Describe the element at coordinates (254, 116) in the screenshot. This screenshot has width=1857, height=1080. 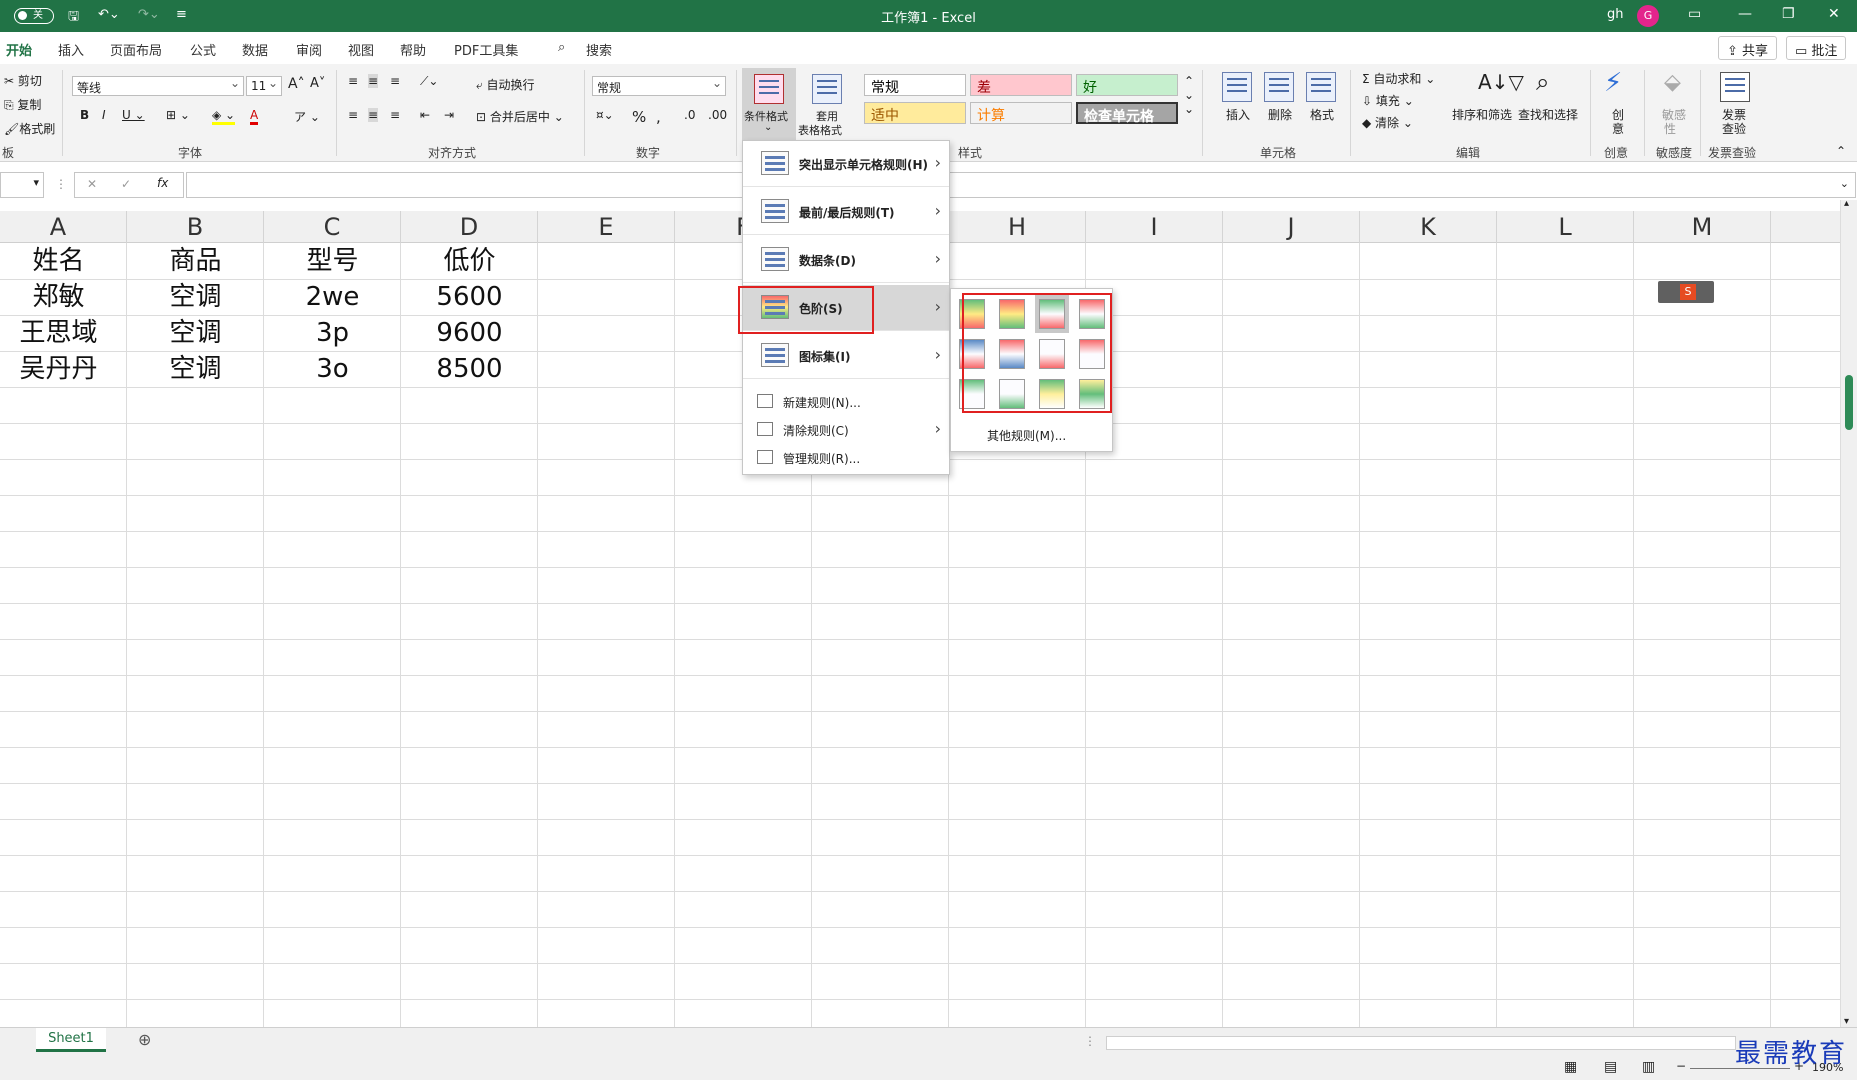
I see `font-color-icon: A` at that location.